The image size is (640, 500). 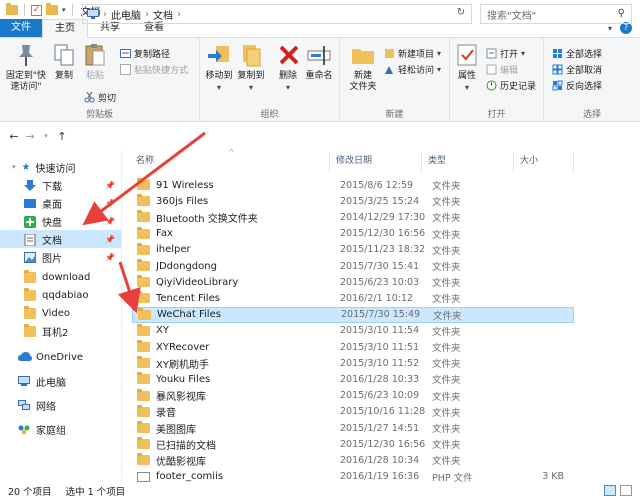 What do you see at coordinates (577, 53) in the screenshot?
I see `select-all-button: 全部选择` at bounding box center [577, 53].